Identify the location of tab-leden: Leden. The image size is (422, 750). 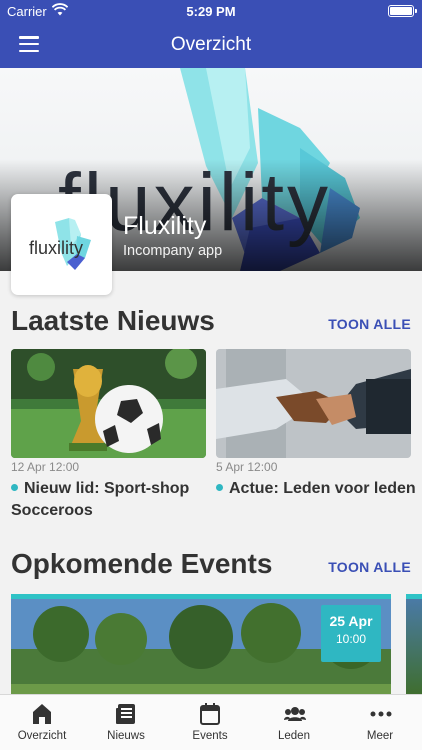
(294, 722).